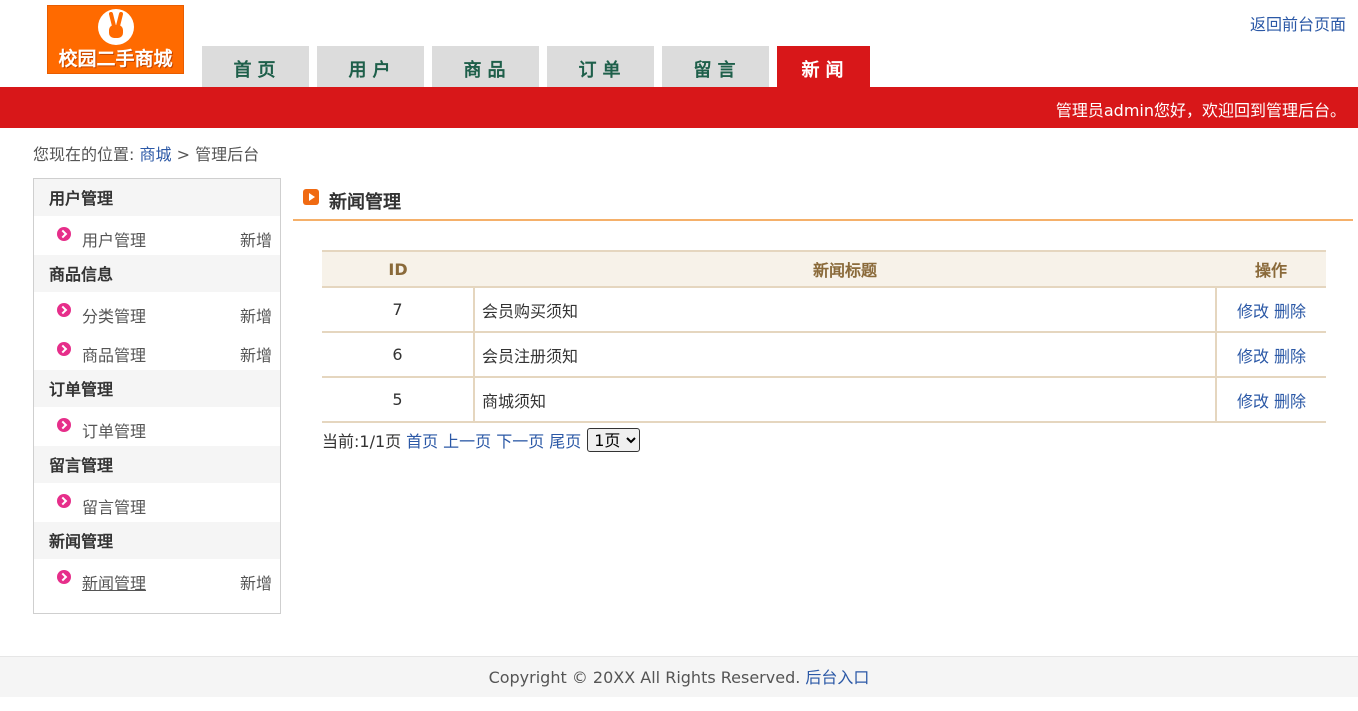 The height and width of the screenshot is (711, 1358). I want to click on tab-products: 商品, so click(485, 66).